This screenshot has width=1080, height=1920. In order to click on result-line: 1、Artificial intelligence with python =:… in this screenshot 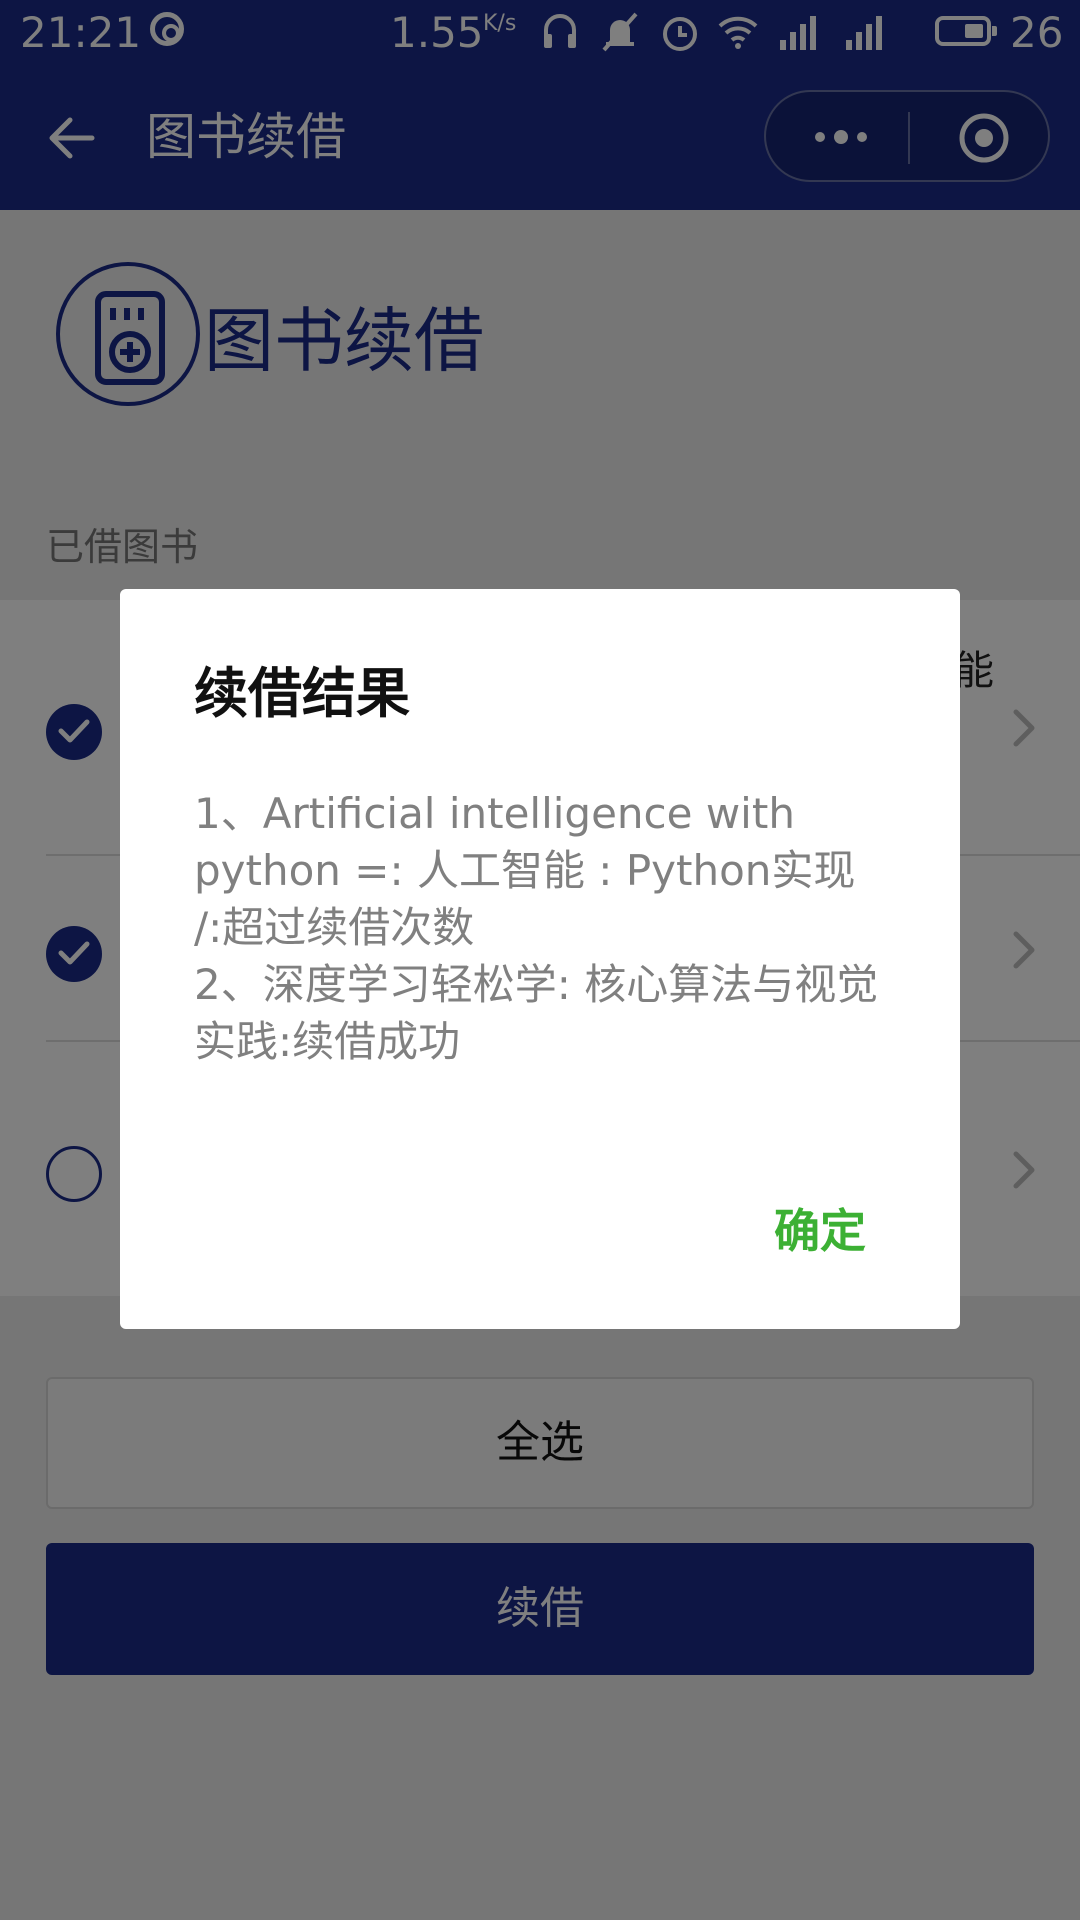, I will do `click(525, 870)`.